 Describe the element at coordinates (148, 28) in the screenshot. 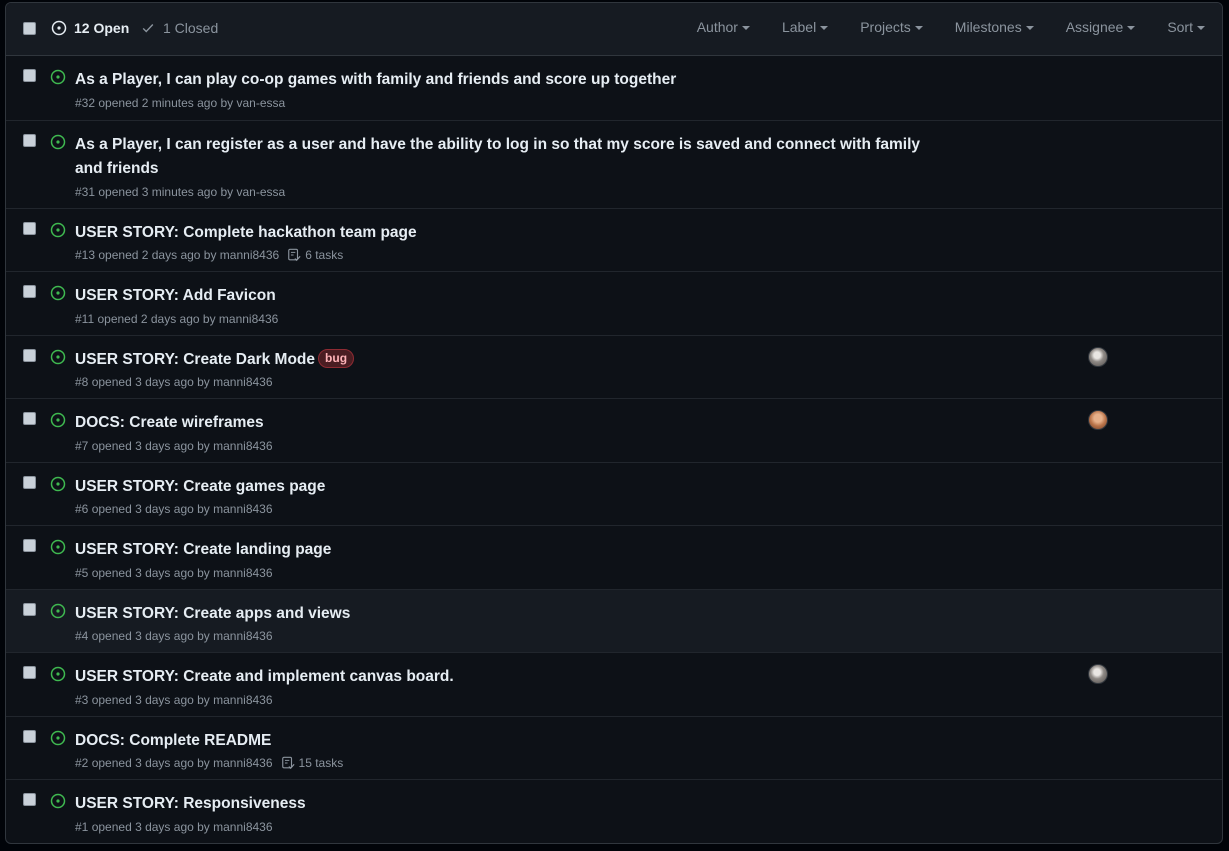

I see `check-icon` at that location.